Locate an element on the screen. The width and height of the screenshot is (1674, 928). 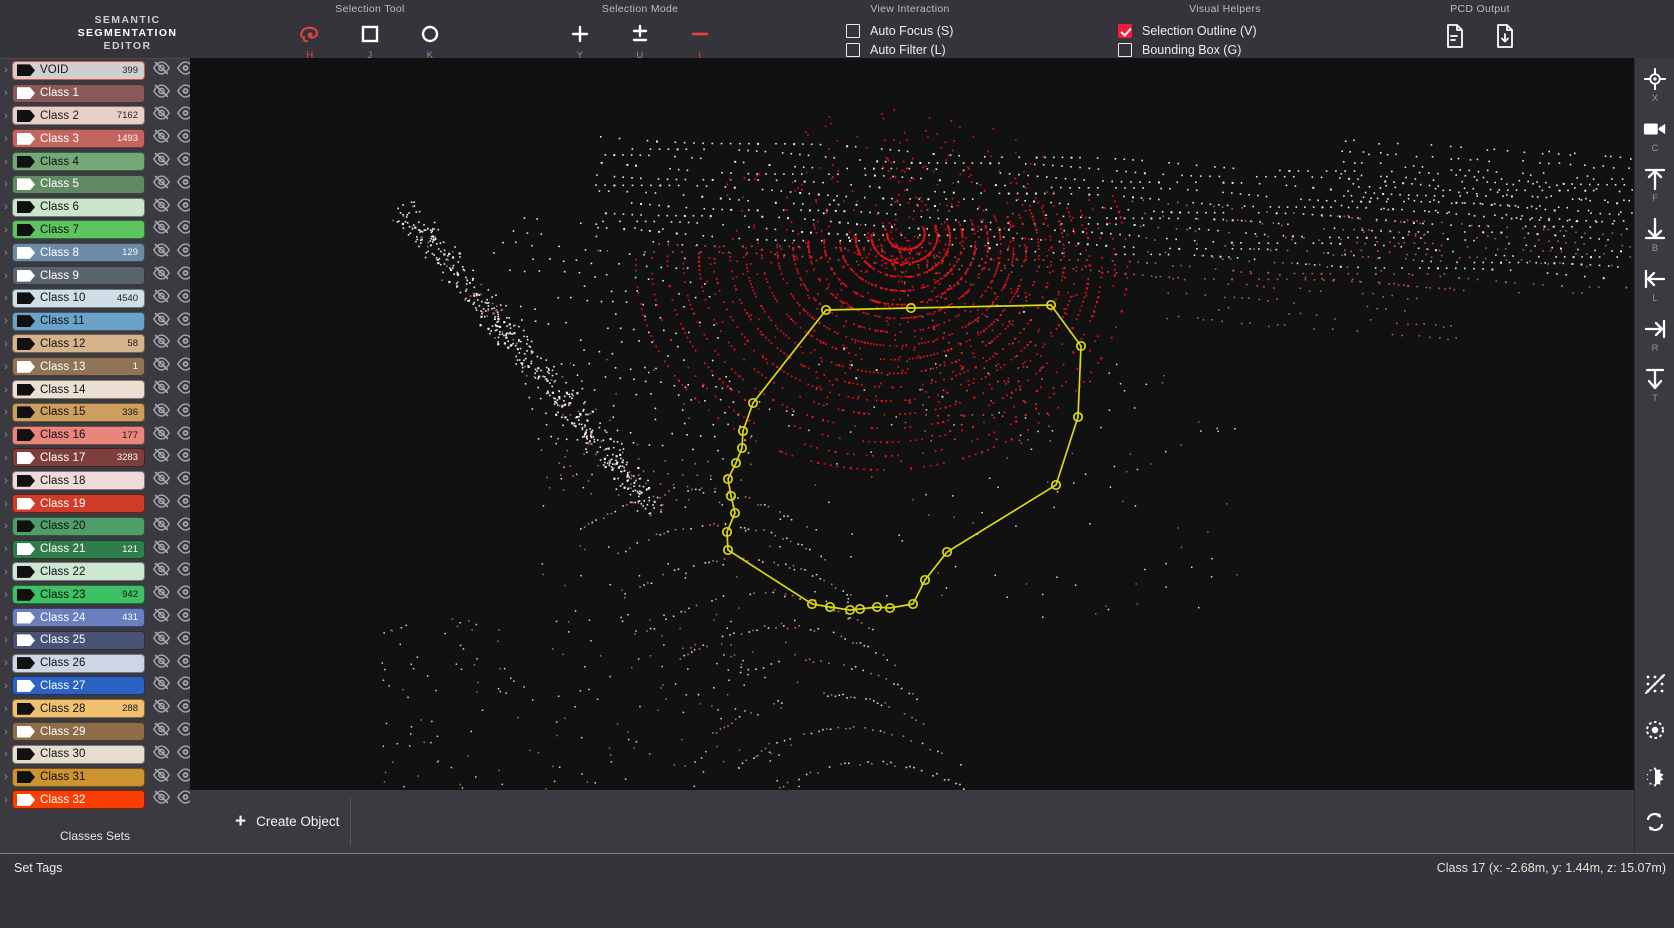
file-download-icon is located at coordinates (1505, 38).